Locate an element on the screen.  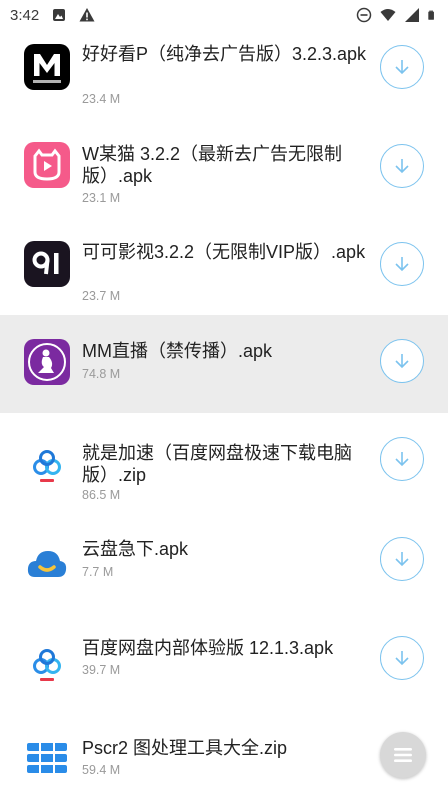
file-title: Pscr2 图处理工具大全.zip is located at coordinates (185, 748).